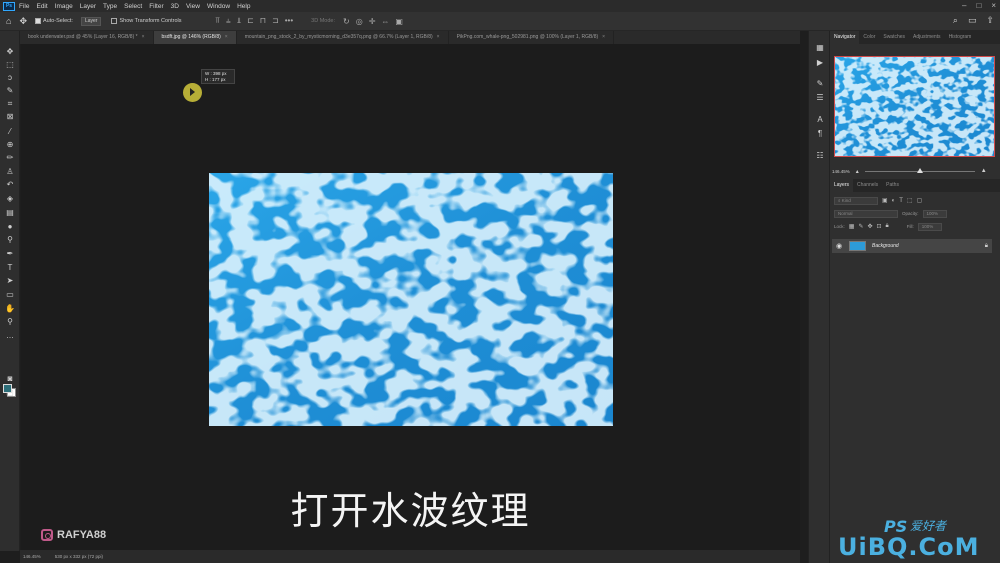 This screenshot has height=563, width=1000. I want to click on photoshop-logo-icon: Ps, so click(9, 6).